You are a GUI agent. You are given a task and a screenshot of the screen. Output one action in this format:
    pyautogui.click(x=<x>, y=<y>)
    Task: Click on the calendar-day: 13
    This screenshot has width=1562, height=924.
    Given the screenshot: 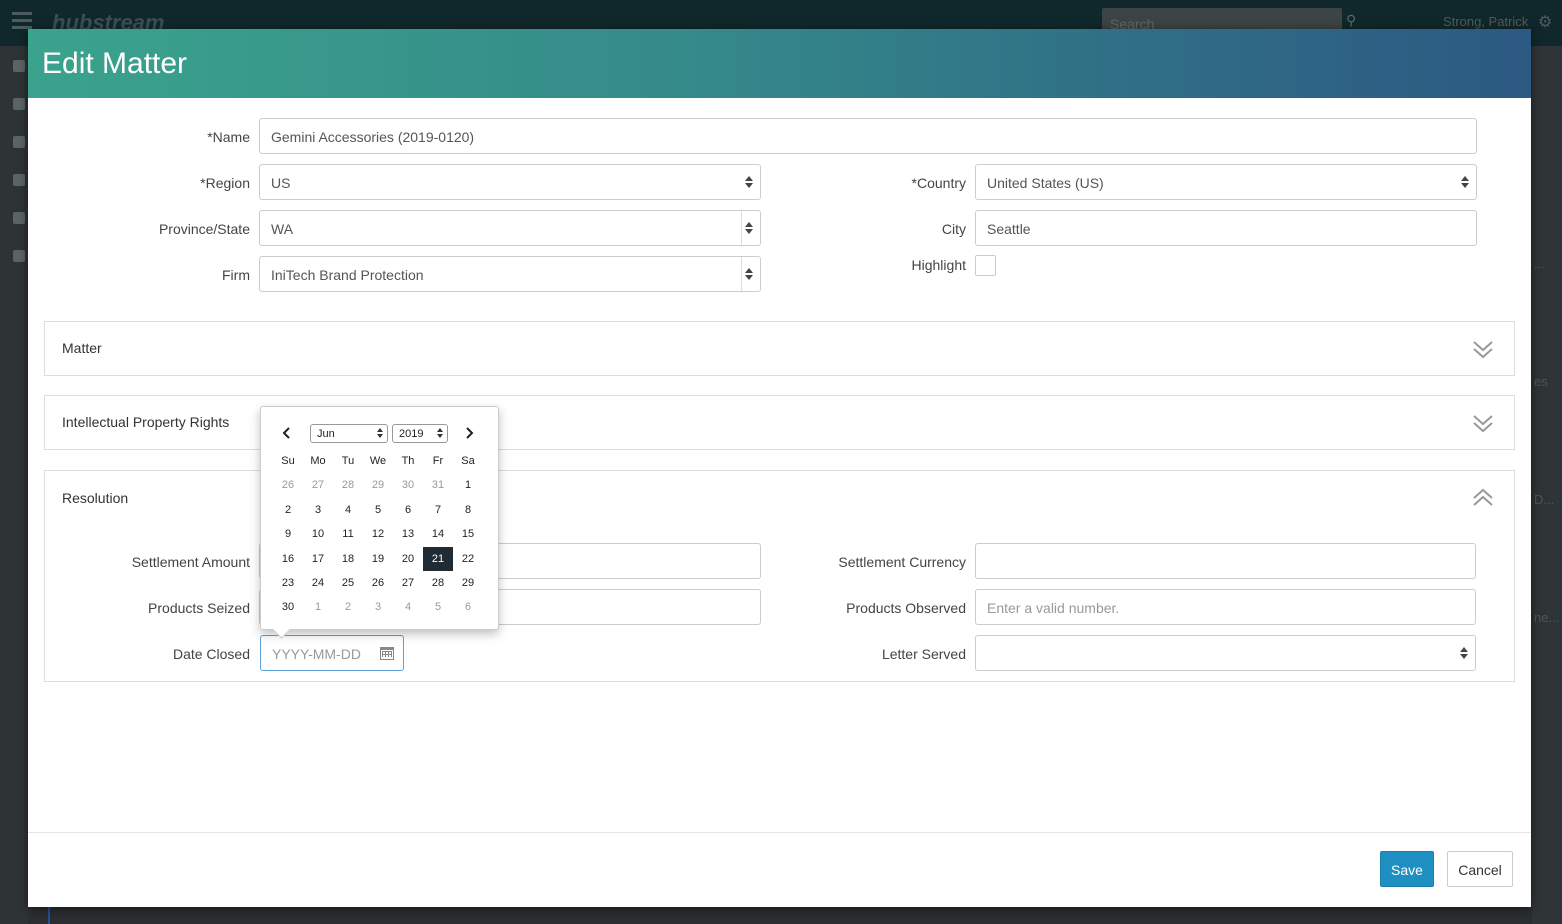 What is the action you would take?
    pyautogui.click(x=408, y=534)
    